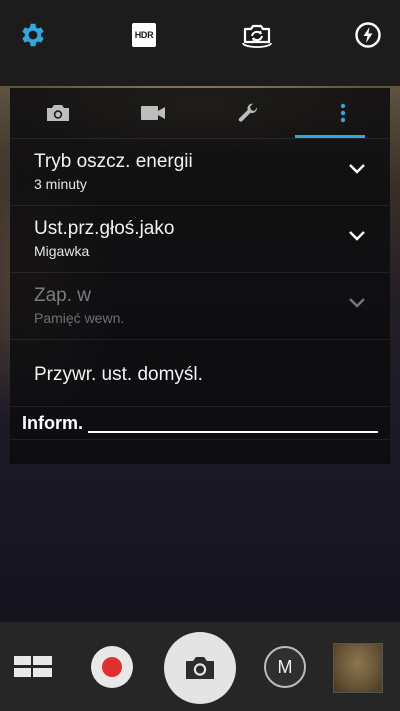 Image resolution: width=400 pixels, height=711 pixels. What do you see at coordinates (257, 35) in the screenshot?
I see `switch-camera-icon` at bounding box center [257, 35].